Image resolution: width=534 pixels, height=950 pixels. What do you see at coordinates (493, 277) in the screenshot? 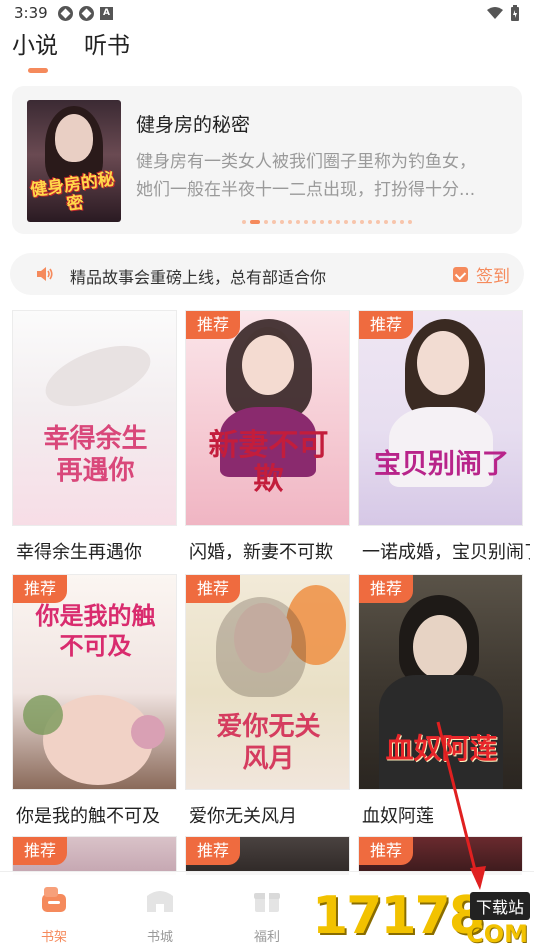
I see `signin-label: 签到` at bounding box center [493, 277].